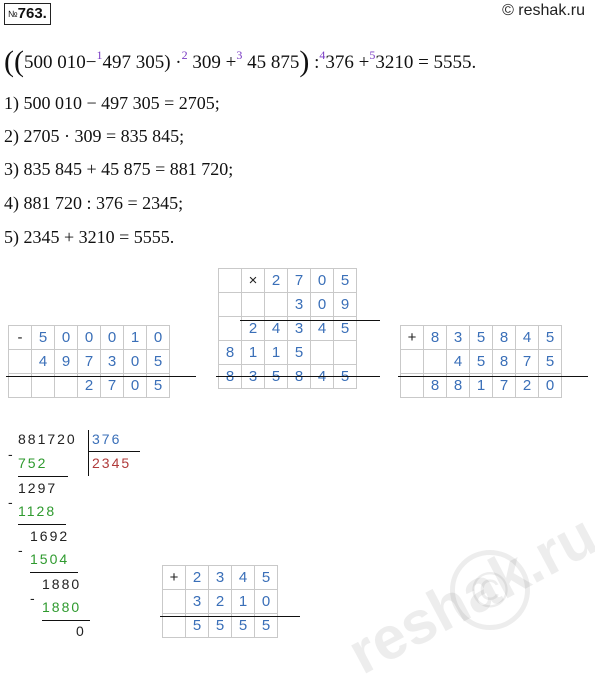 Image resolution: width=595 pixels, height=688 pixels. What do you see at coordinates (94, 203) in the screenshot?
I see `step-4: 4) 881 720 : 376 = 2345;` at bounding box center [94, 203].